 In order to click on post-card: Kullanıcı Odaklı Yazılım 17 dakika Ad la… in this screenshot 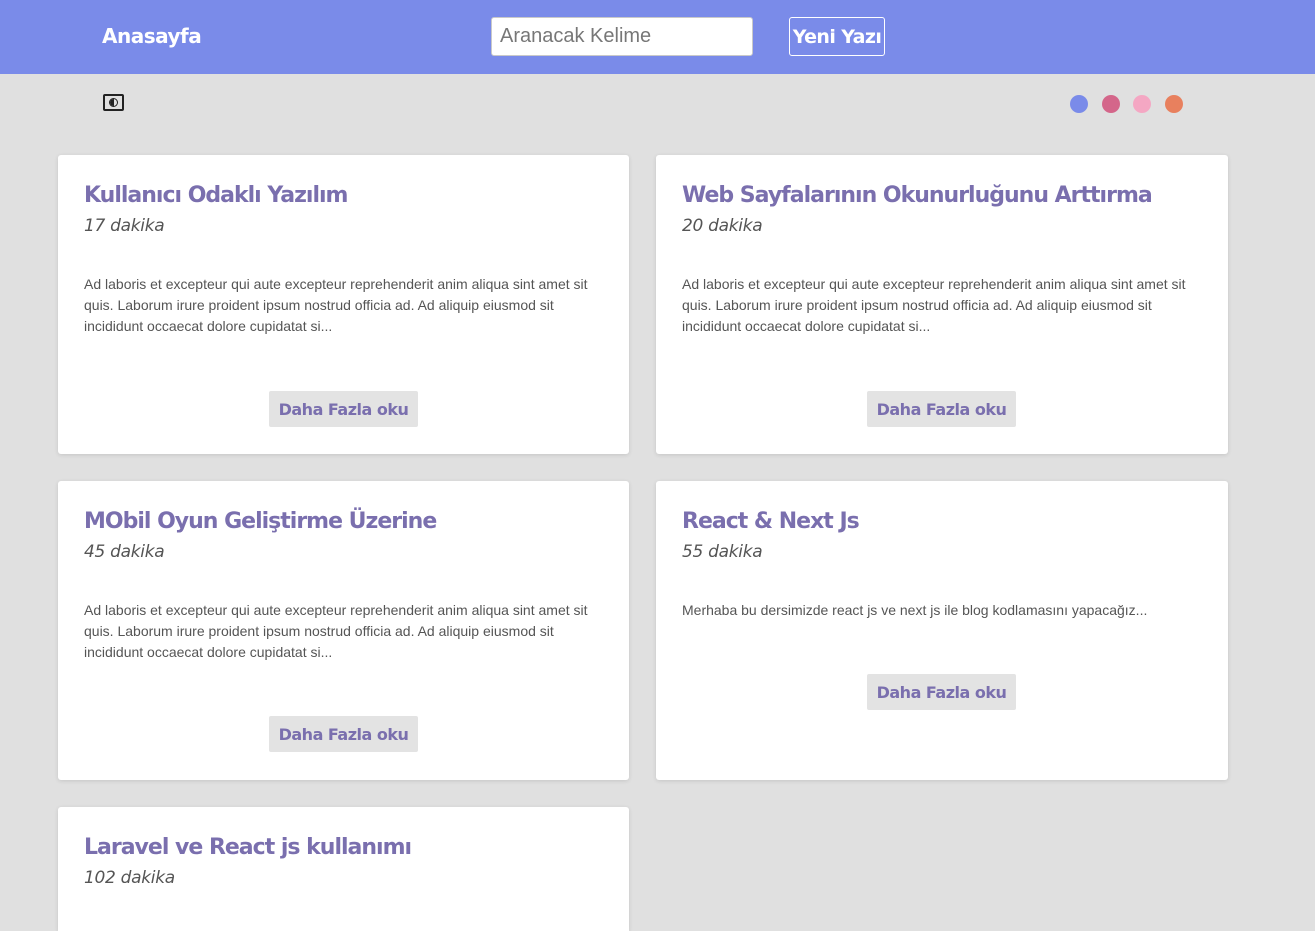, I will do `click(343, 304)`.